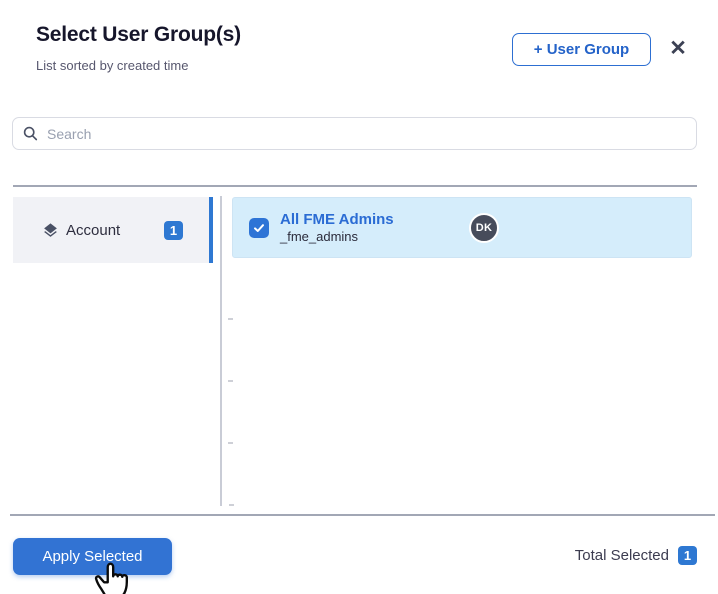 This screenshot has width=718, height=594. What do you see at coordinates (173, 230) in the screenshot?
I see `account-count-badge: 1` at bounding box center [173, 230].